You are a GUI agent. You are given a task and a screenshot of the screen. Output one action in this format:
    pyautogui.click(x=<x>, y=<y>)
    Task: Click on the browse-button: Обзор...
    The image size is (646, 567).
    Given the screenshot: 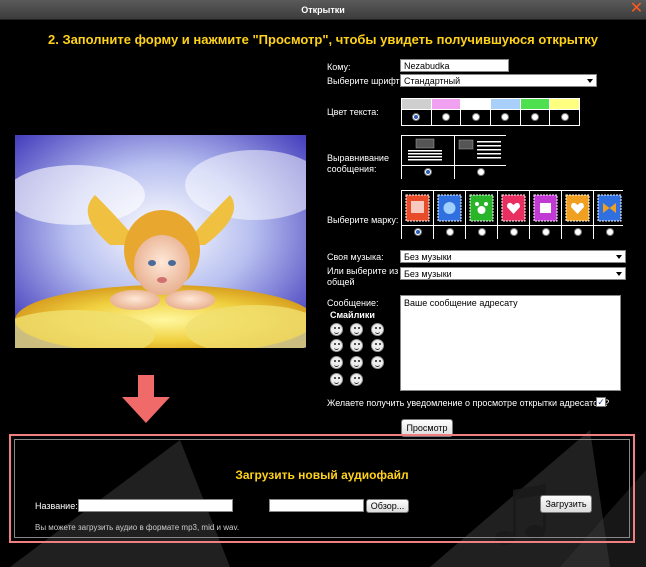 What is the action you would take?
    pyautogui.click(x=387, y=506)
    